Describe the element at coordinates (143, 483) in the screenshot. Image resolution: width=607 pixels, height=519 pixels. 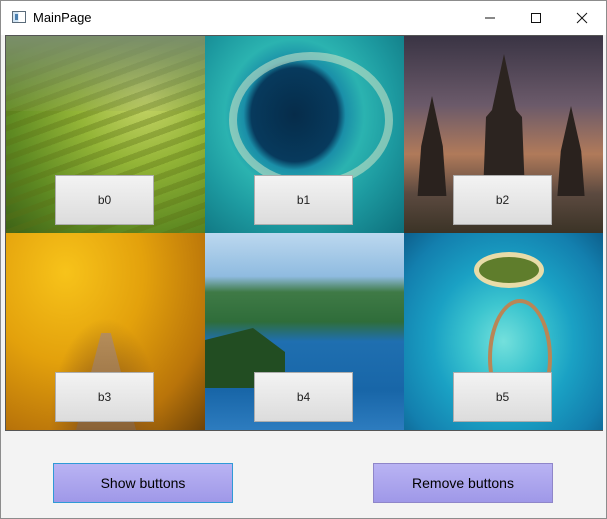
I see `show-buttons-button: Show buttons` at that location.